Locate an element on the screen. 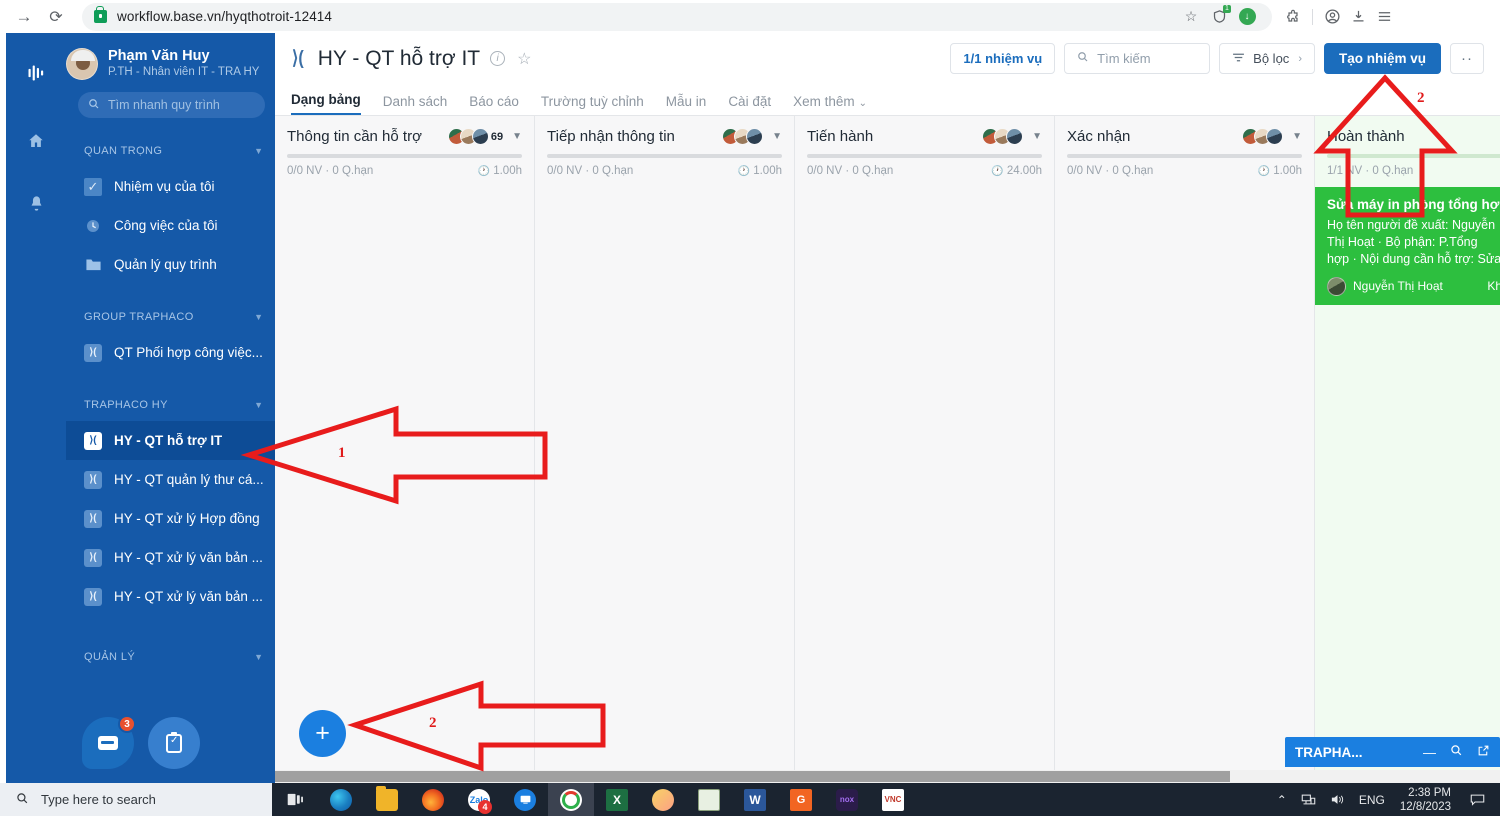  tab-danh-sach: Danh sách is located at coordinates (415, 104).